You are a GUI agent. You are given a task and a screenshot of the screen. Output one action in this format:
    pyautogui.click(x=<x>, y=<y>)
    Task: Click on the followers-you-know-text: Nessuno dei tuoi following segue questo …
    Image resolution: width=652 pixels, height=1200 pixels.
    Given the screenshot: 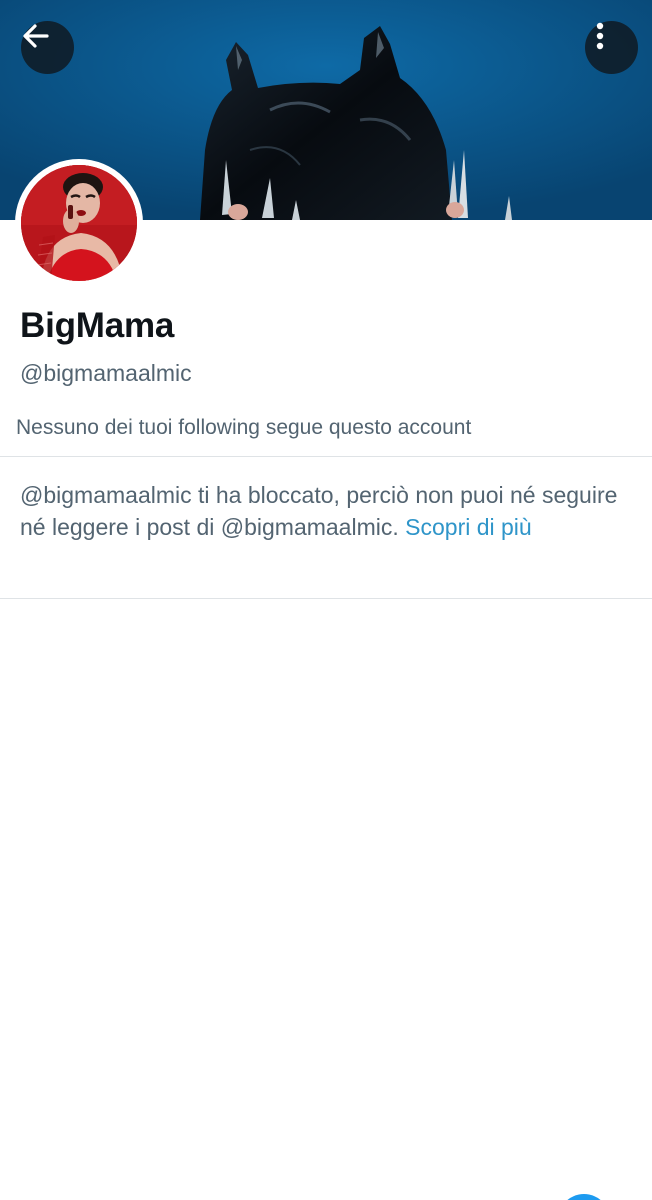 What is the action you would take?
    pyautogui.click(x=243, y=428)
    